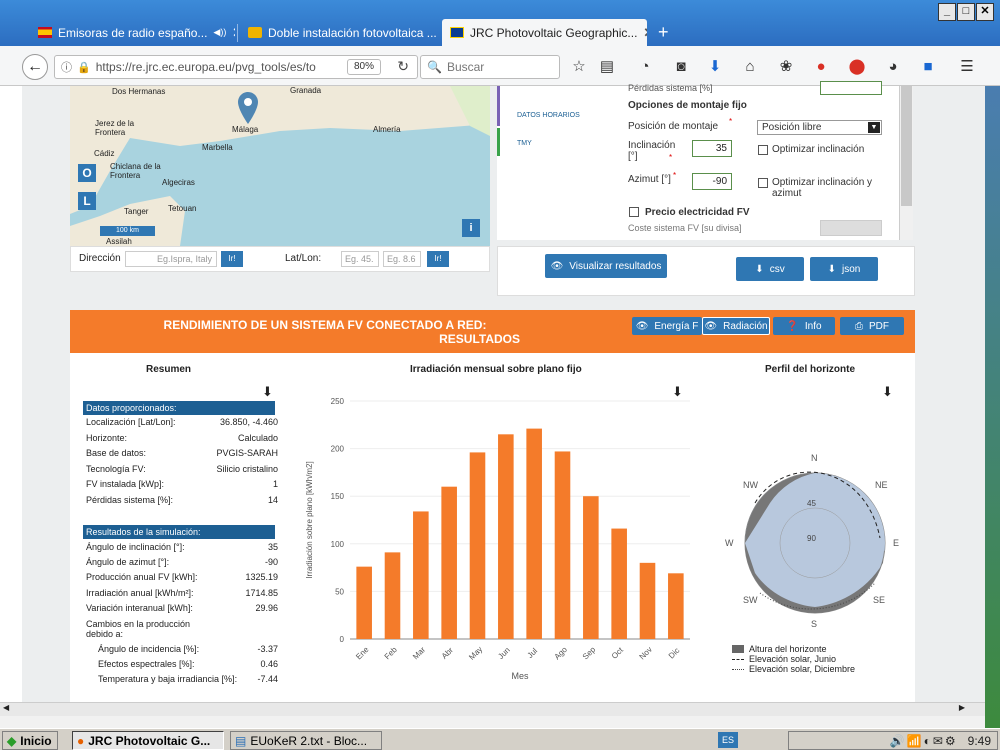  Describe the element at coordinates (35, 67) in the screenshot. I see `back-arrow-icon: ←` at that location.